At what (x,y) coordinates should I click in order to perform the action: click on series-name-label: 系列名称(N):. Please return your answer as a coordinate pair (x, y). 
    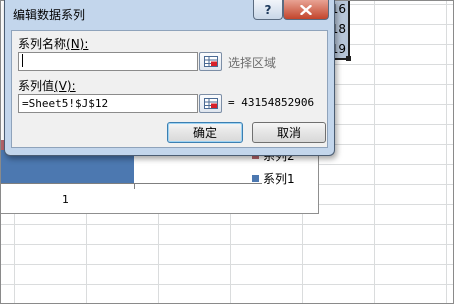
    Looking at the image, I should click on (53, 44).